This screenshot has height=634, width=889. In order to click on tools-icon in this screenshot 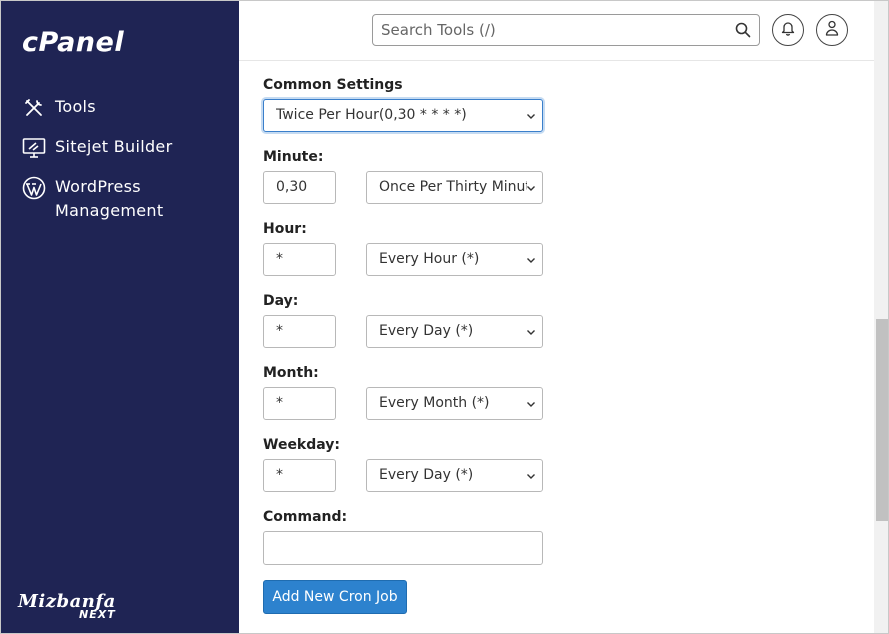, I will do `click(34, 108)`.